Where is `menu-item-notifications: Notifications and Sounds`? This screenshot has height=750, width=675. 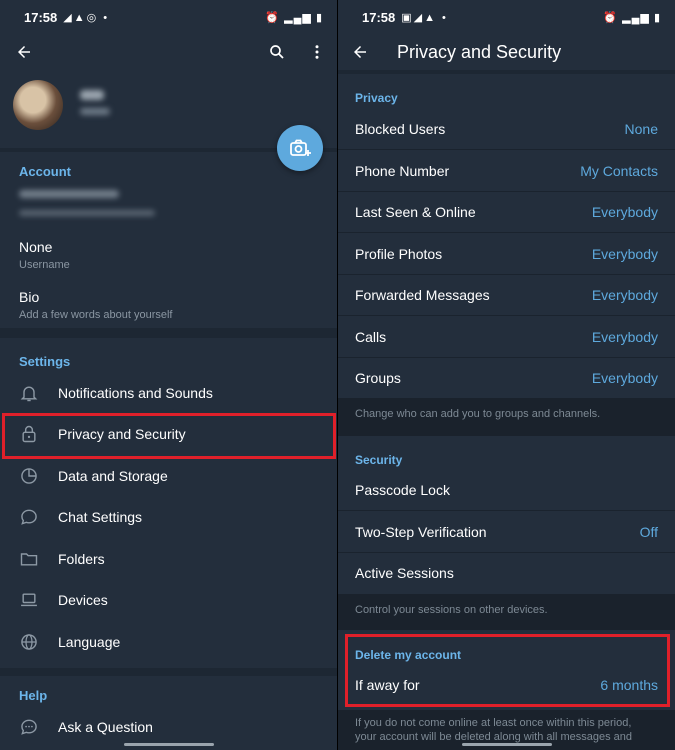 menu-item-notifications: Notifications and Sounds is located at coordinates (168, 392).